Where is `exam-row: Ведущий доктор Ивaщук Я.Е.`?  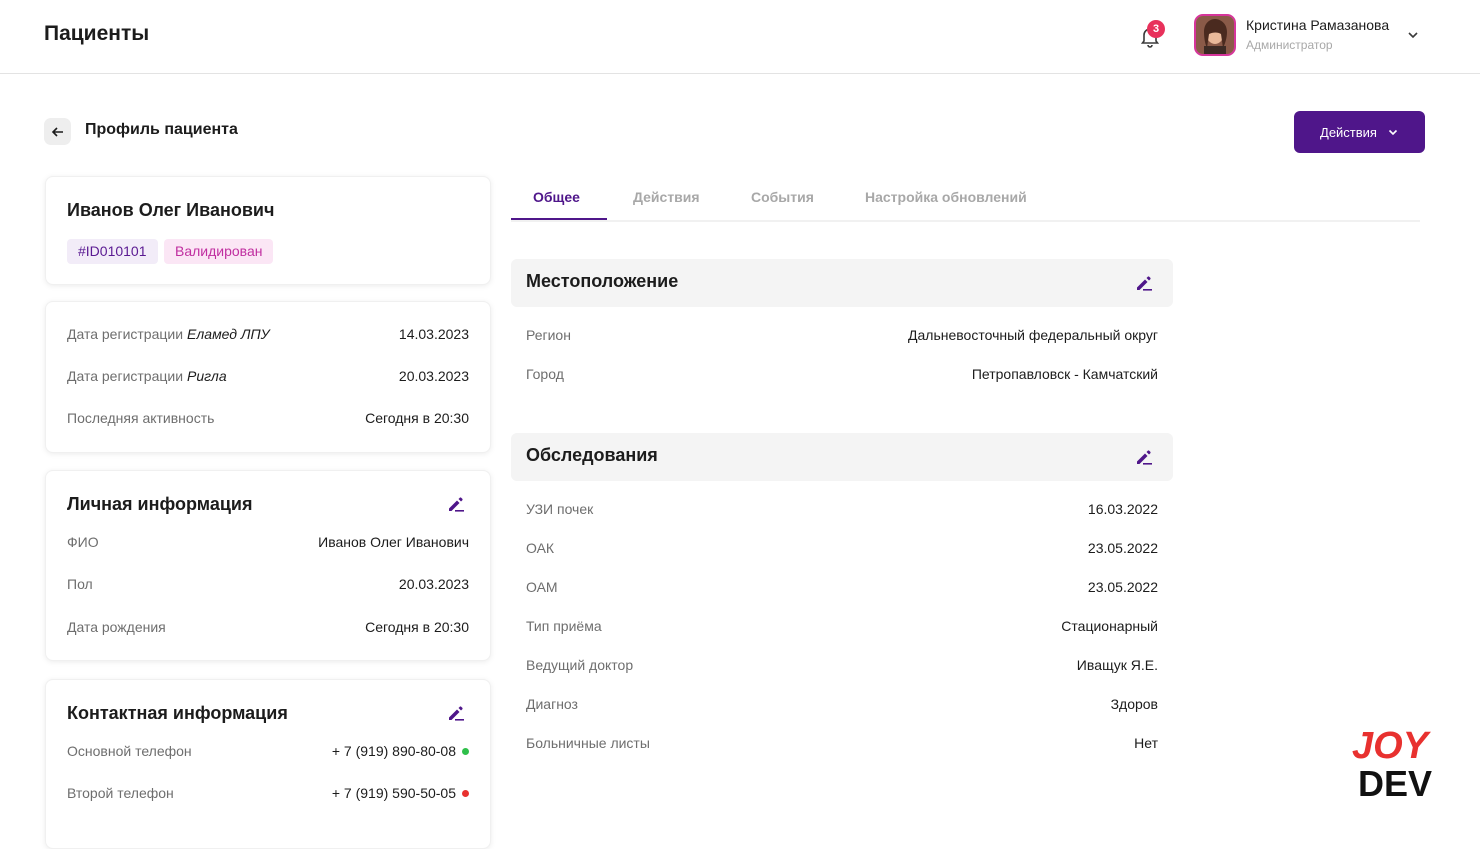 exam-row: Ведущий доктор Ивaщук Я.Е. is located at coordinates (842, 667).